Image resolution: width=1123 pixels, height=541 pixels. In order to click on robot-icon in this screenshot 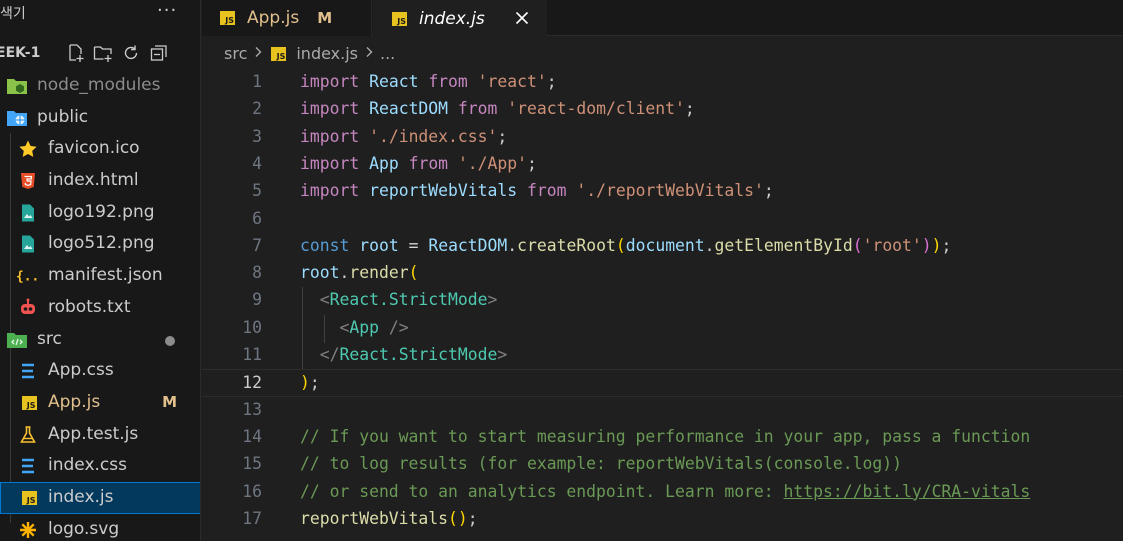, I will do `click(28, 308)`.